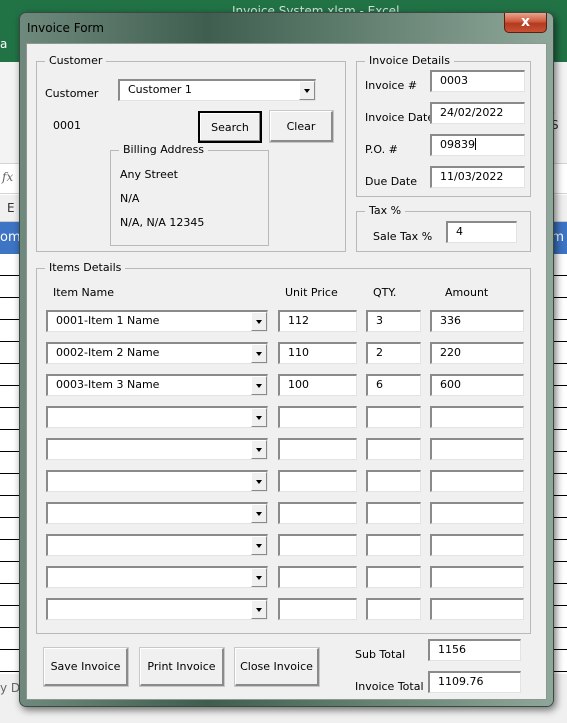 Image resolution: width=567 pixels, height=723 pixels. Describe the element at coordinates (385, 210) in the screenshot. I see `tax-frame-legend: Tax %` at that location.